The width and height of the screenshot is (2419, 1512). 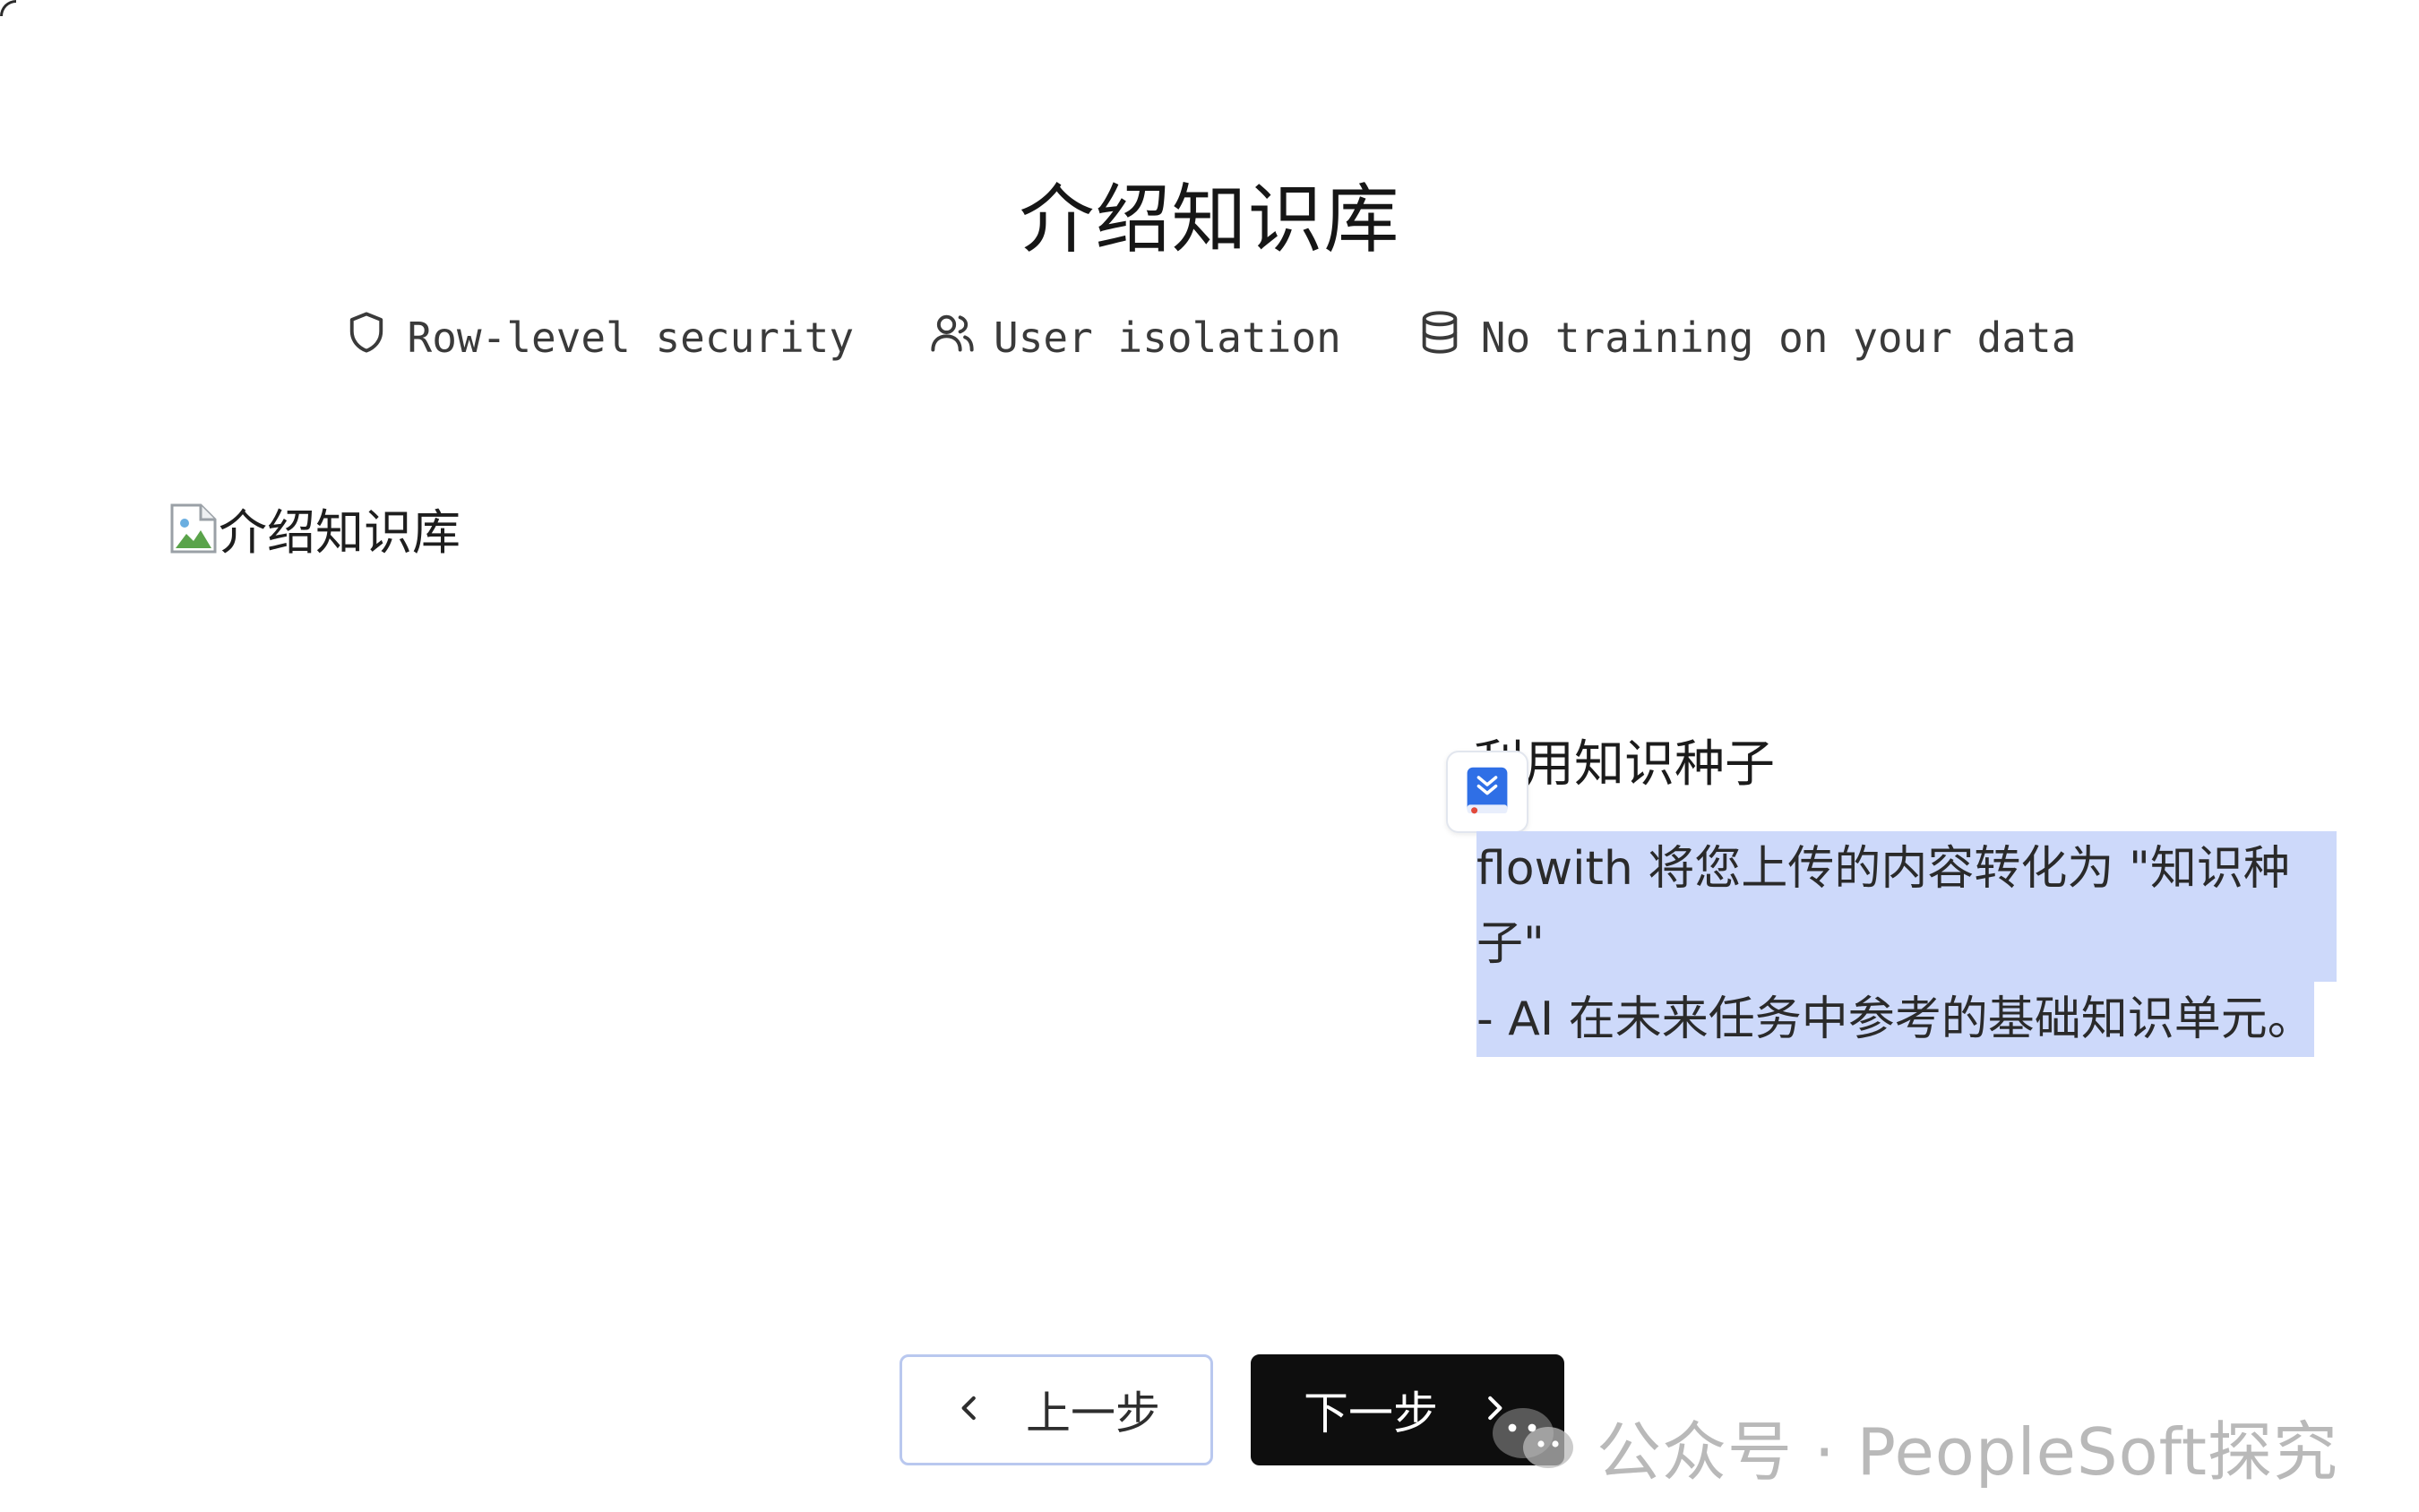 What do you see at coordinates (1533, 1447) in the screenshot?
I see `wechat-icon` at bounding box center [1533, 1447].